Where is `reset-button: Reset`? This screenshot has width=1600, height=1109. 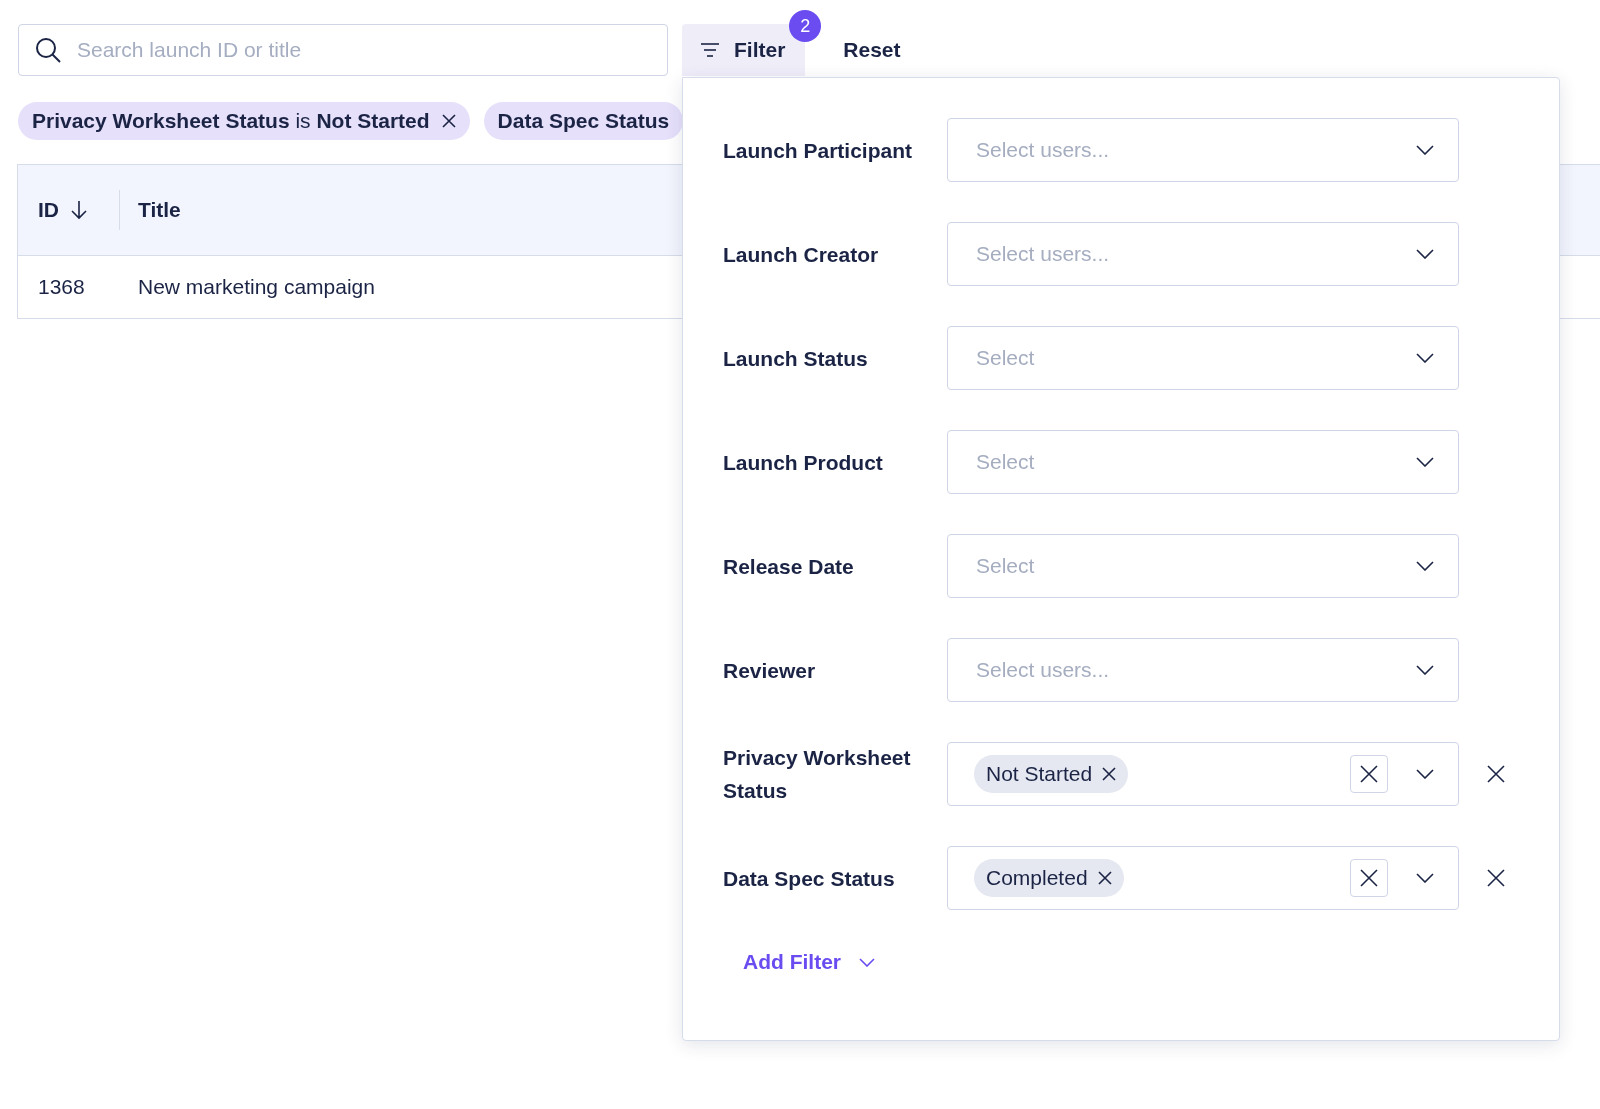 reset-button: Reset is located at coordinates (872, 50).